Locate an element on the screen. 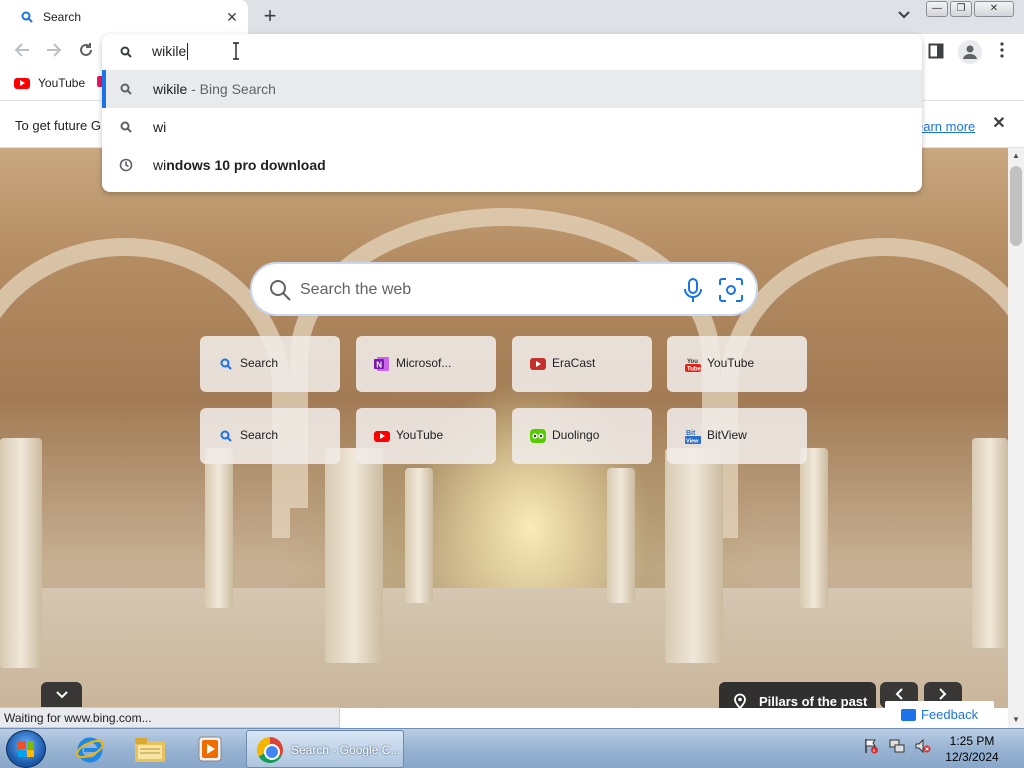 This screenshot has width=1024, height=768. tile-label: EraCast is located at coordinates (574, 363).